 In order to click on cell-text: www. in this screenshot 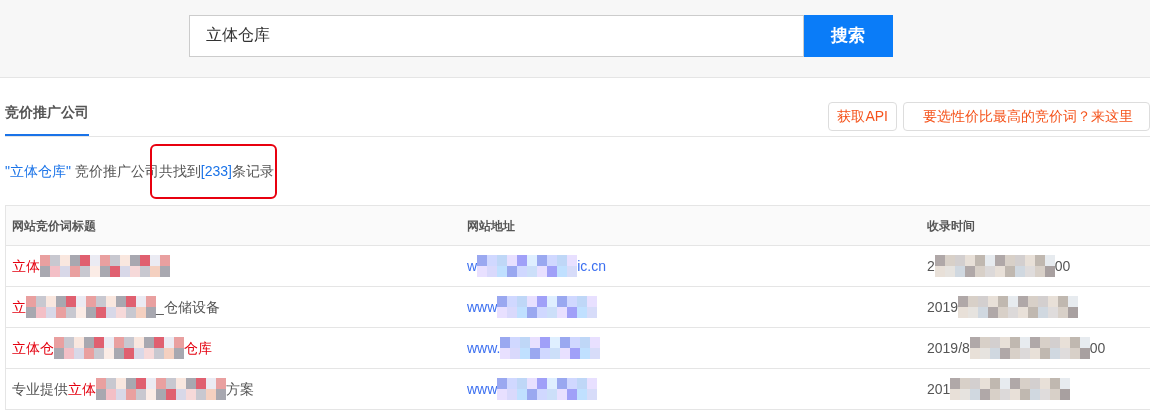, I will do `click(484, 348)`.